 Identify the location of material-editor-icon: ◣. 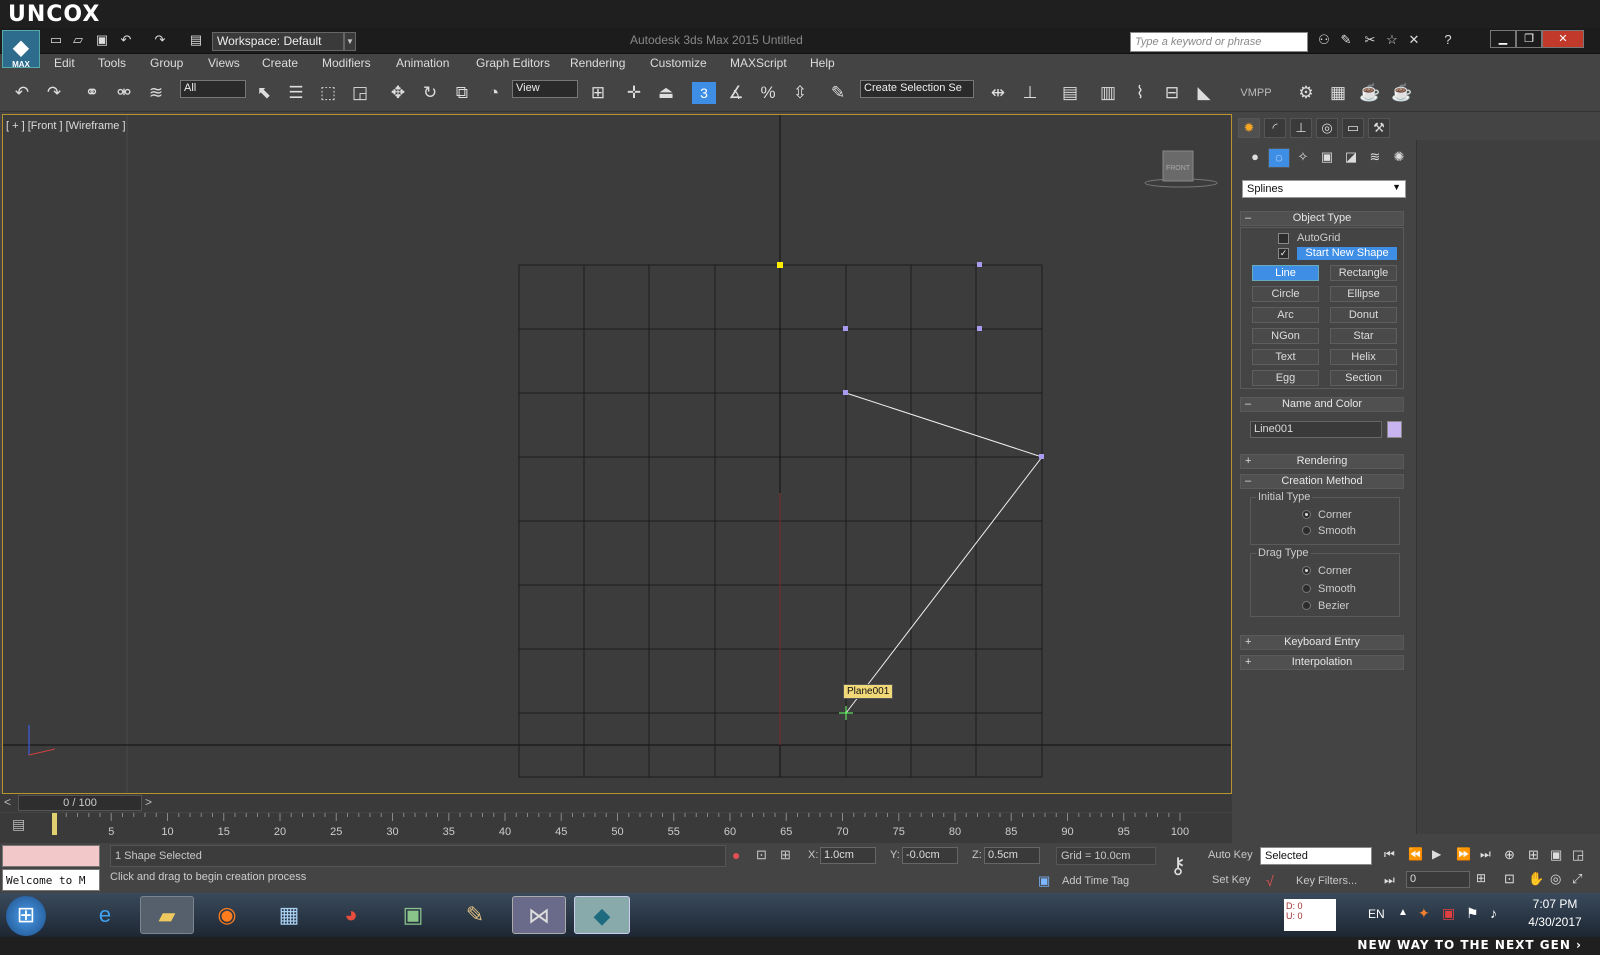
(1204, 93).